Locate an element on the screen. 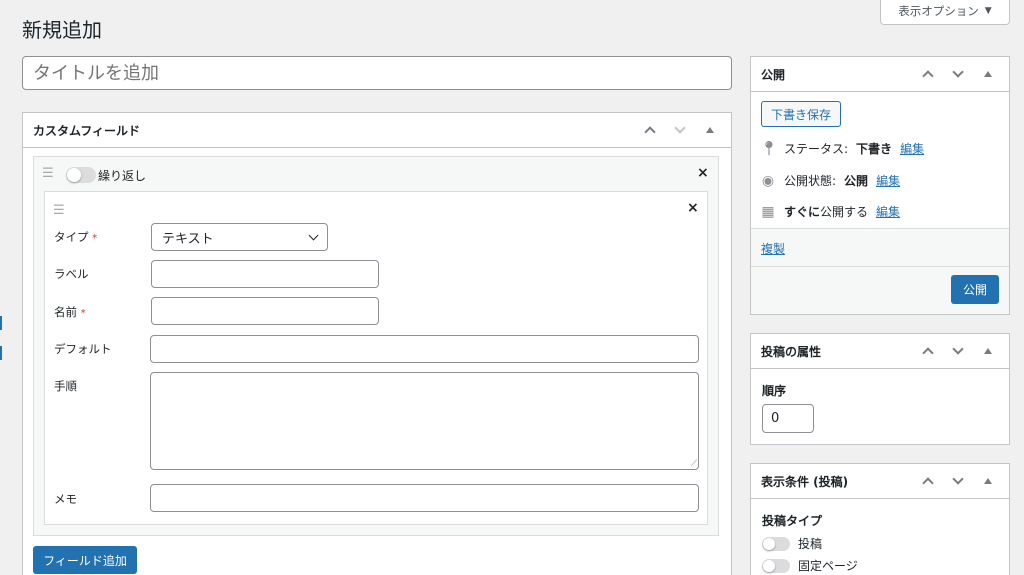 The width and height of the screenshot is (1024, 575). duplicate-link: 複製 is located at coordinates (773, 248).